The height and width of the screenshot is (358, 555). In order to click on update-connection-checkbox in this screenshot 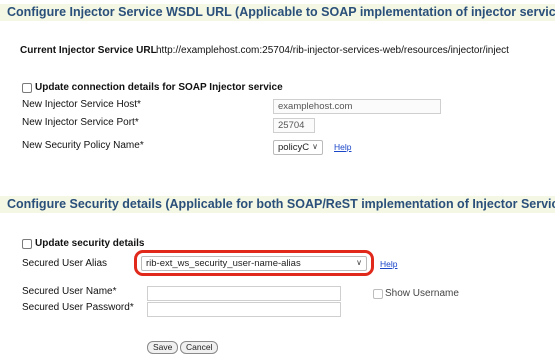, I will do `click(27, 88)`.